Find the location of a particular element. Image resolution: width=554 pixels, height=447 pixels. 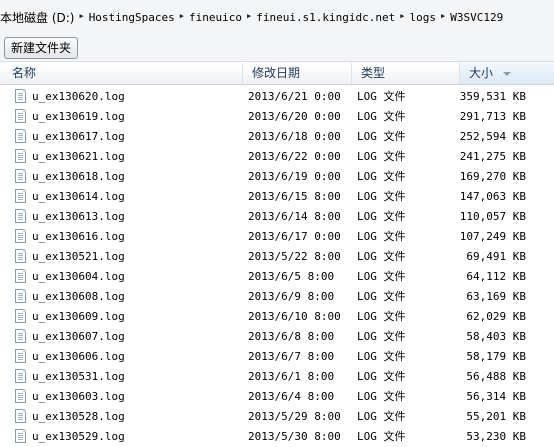

file-size: 110,057 KB is located at coordinates (492, 216).